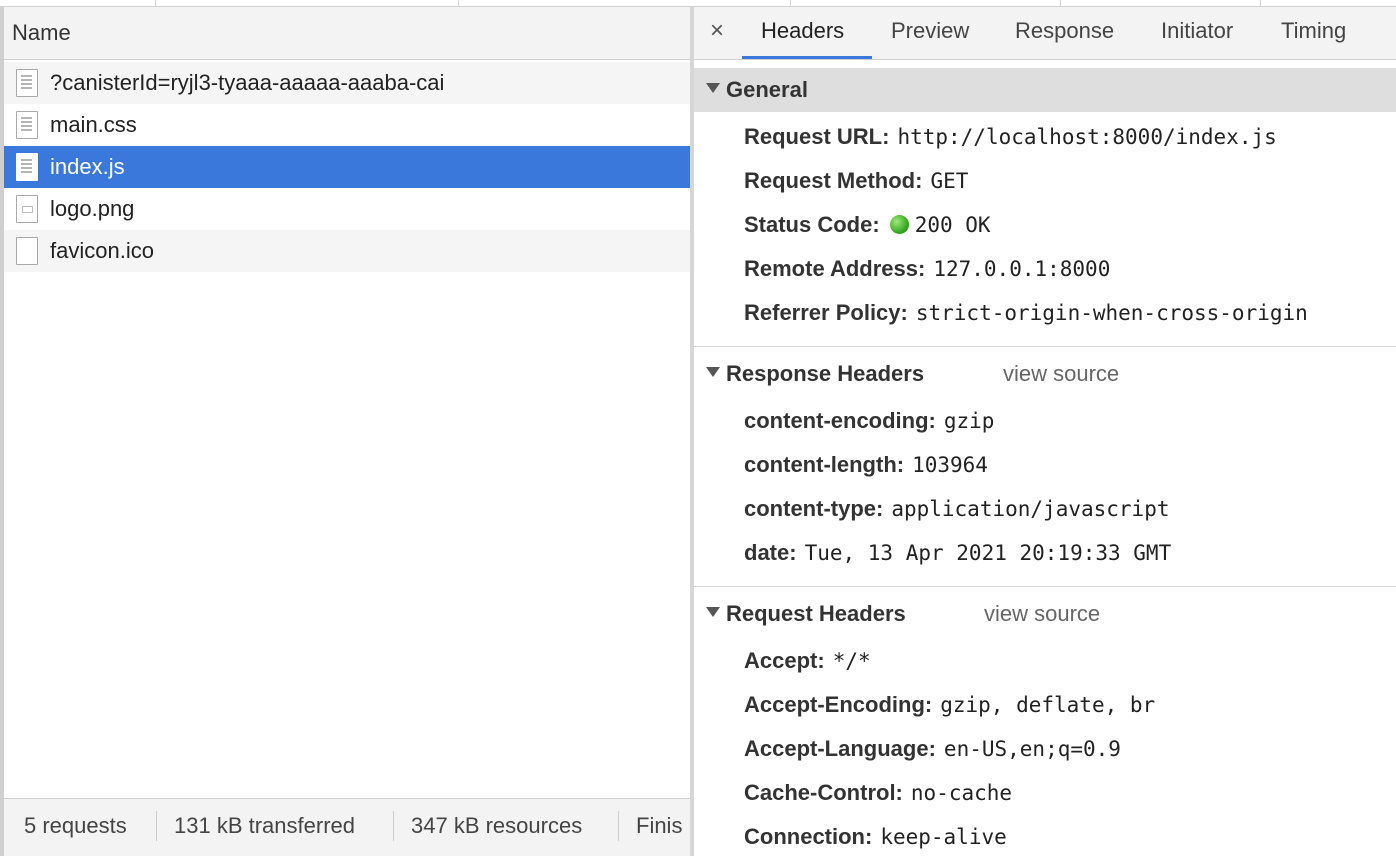 The width and height of the screenshot is (1396, 856). What do you see at coordinates (814, 508) in the screenshot?
I see `header-key: content-type:` at bounding box center [814, 508].